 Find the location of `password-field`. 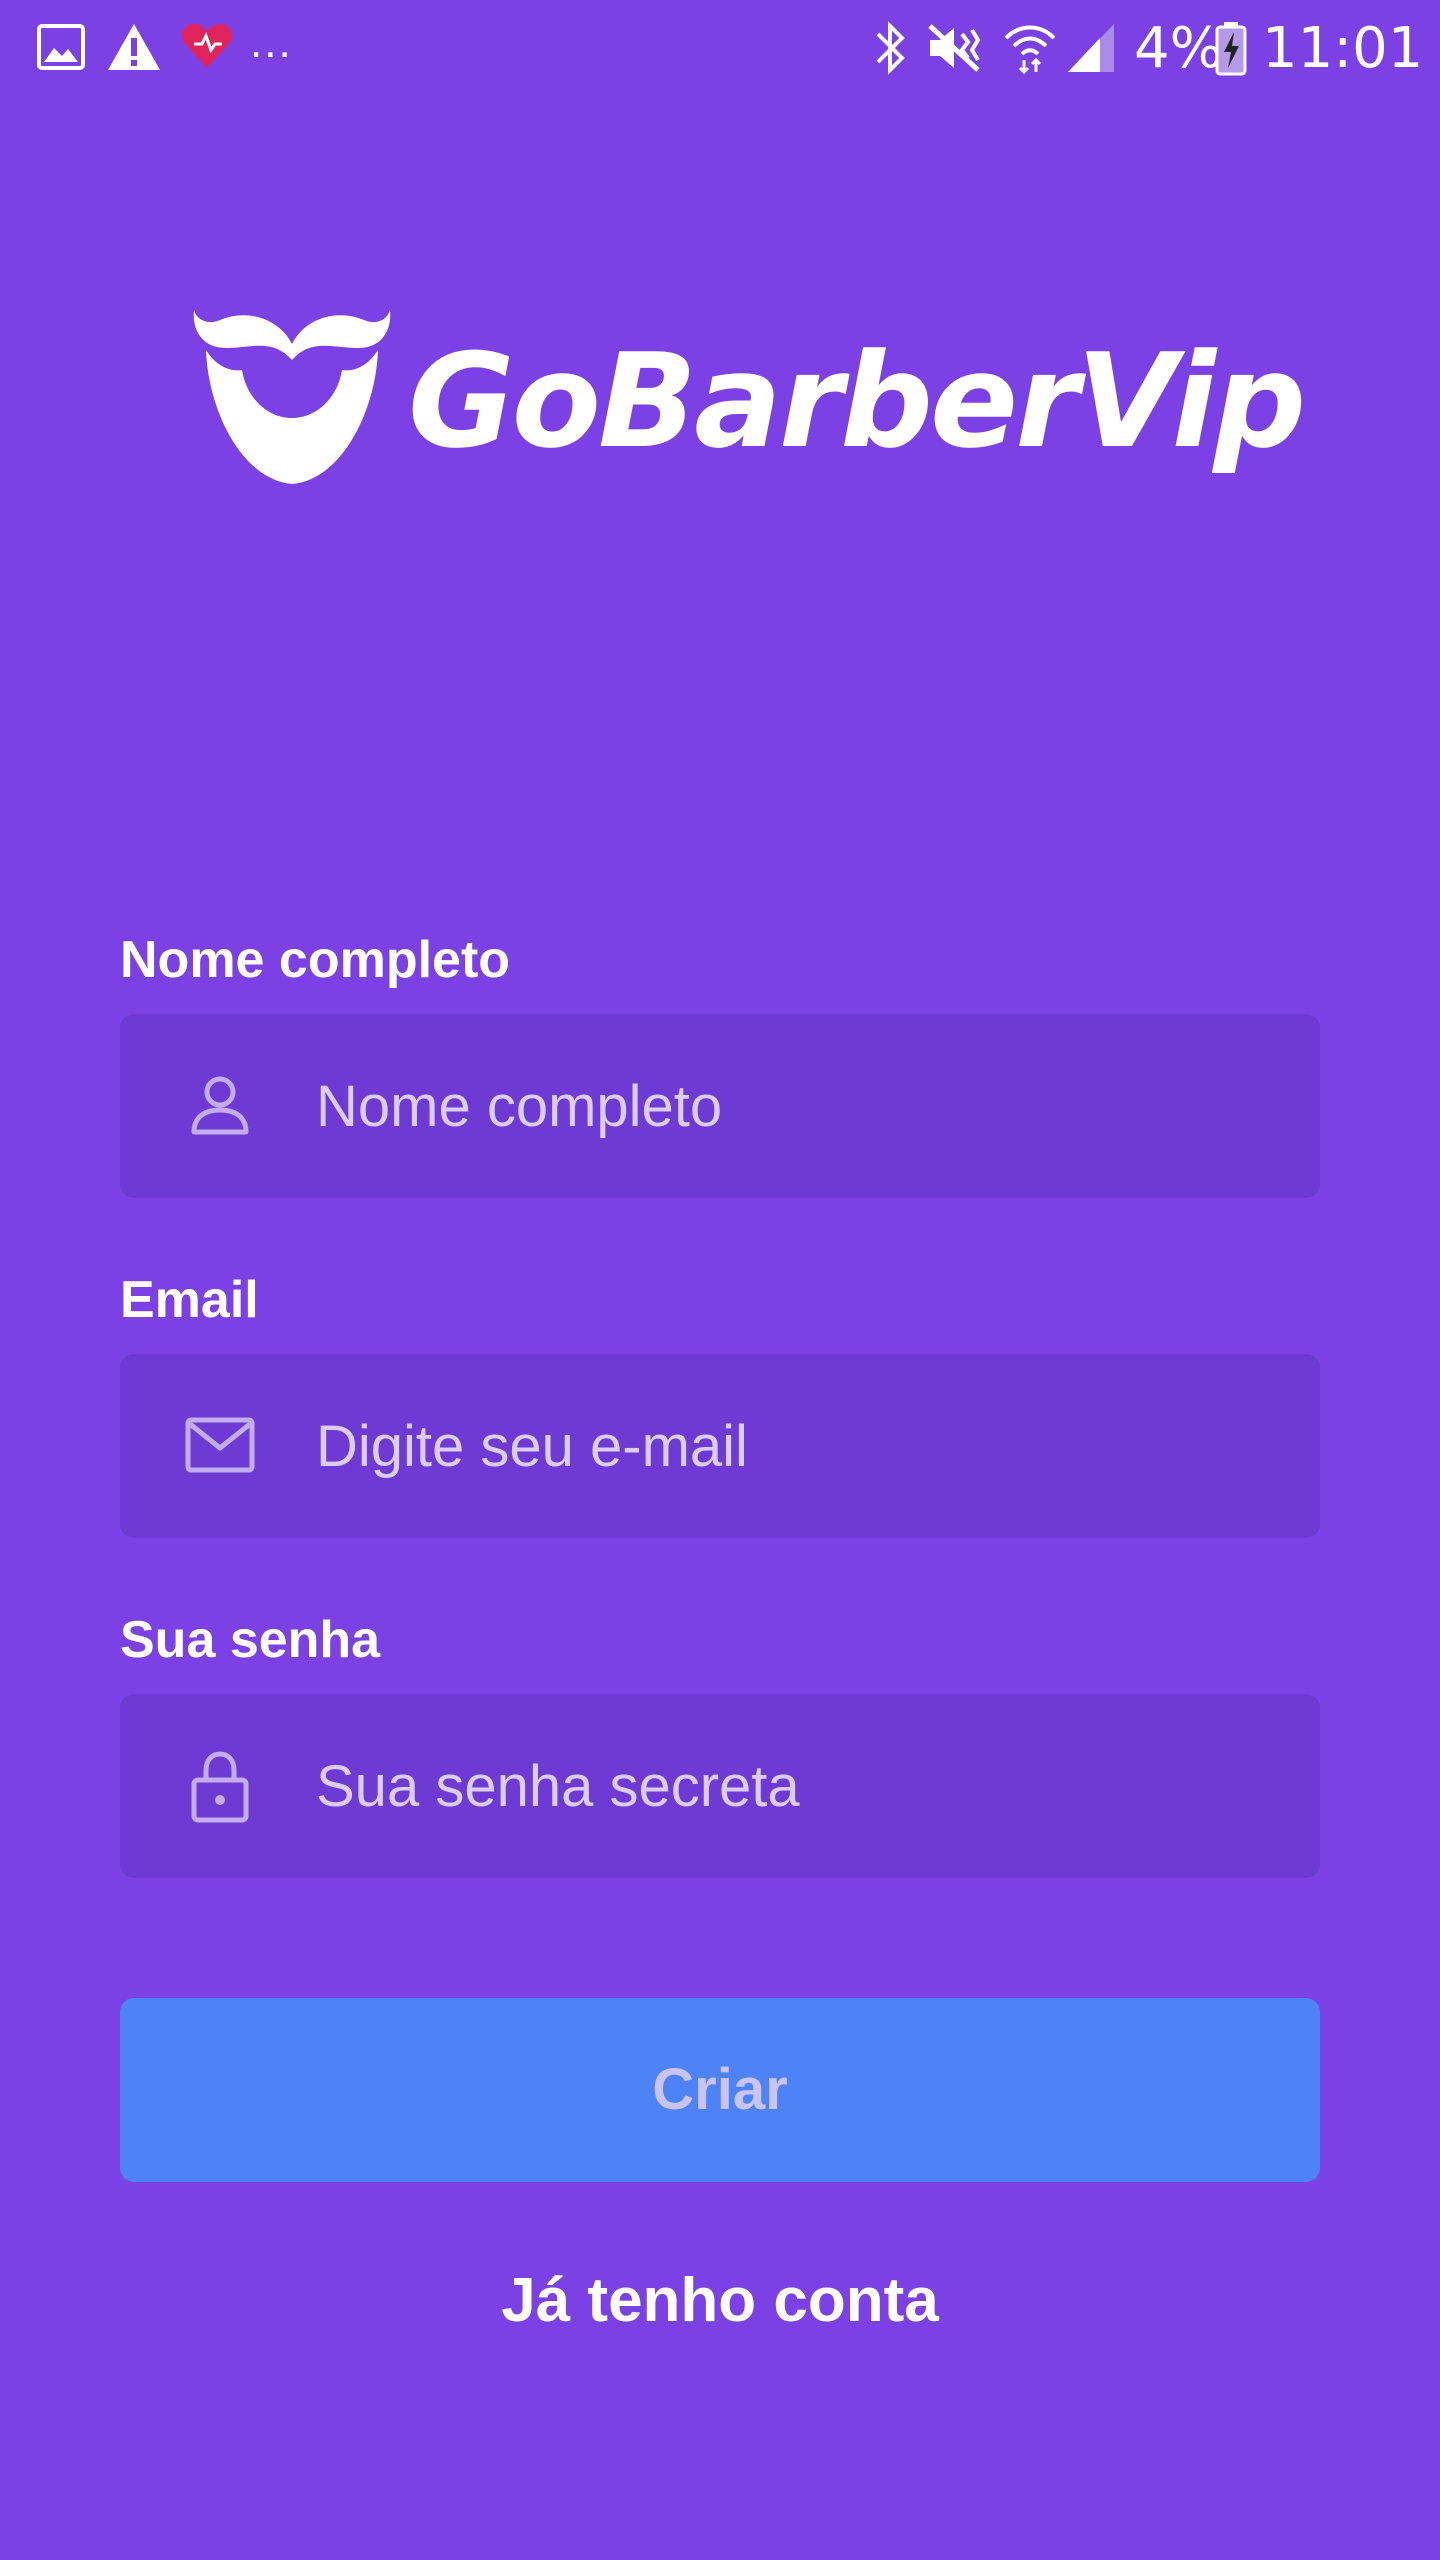

password-field is located at coordinates (720, 1786).